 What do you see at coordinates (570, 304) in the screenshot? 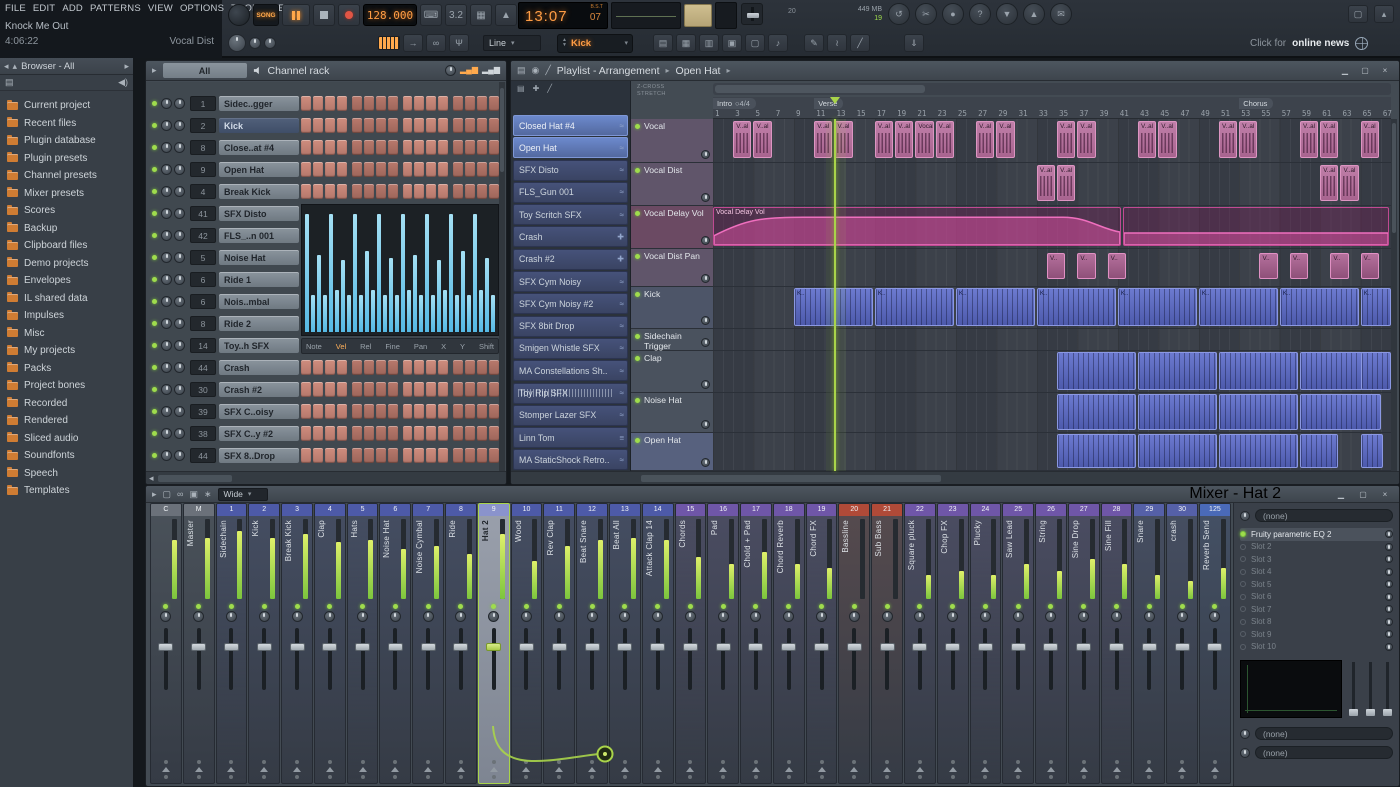
I see `picker-item-sfx-cym-noisy-2: SFX Cym Noisy #2 ≈` at bounding box center [570, 304].